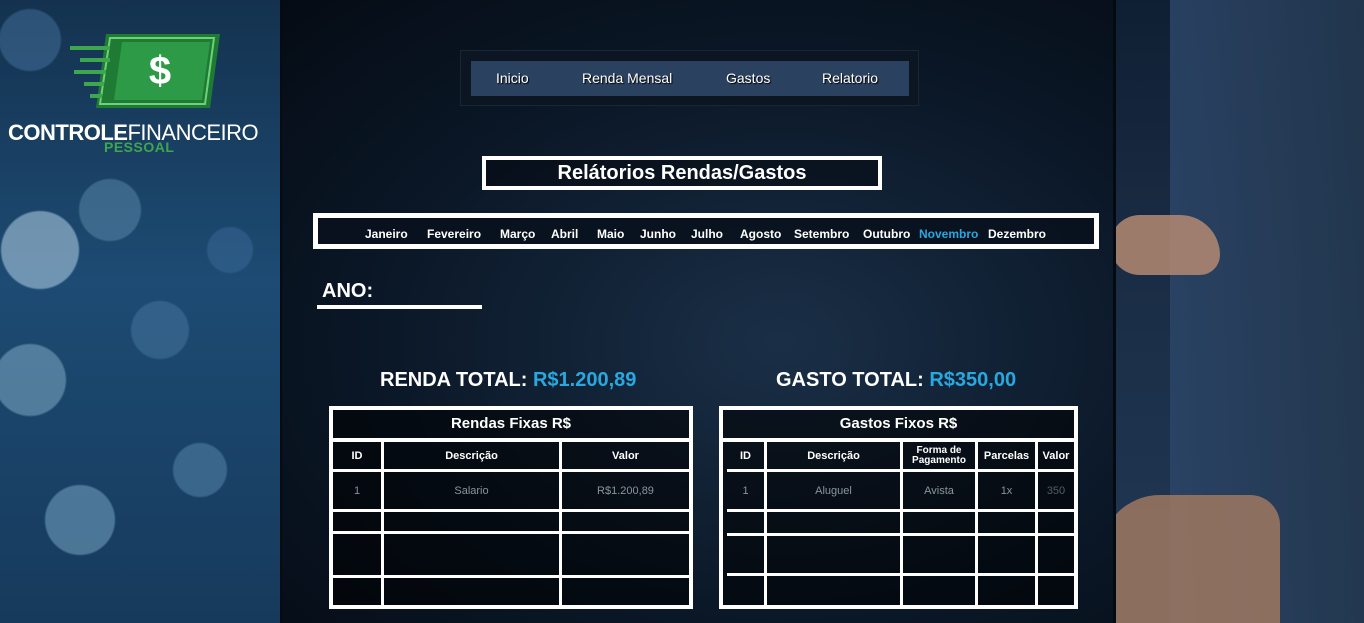 The width and height of the screenshot is (1364, 623). Describe the element at coordinates (747, 492) in the screenshot. I see `gastos-cell-id: 1` at that location.